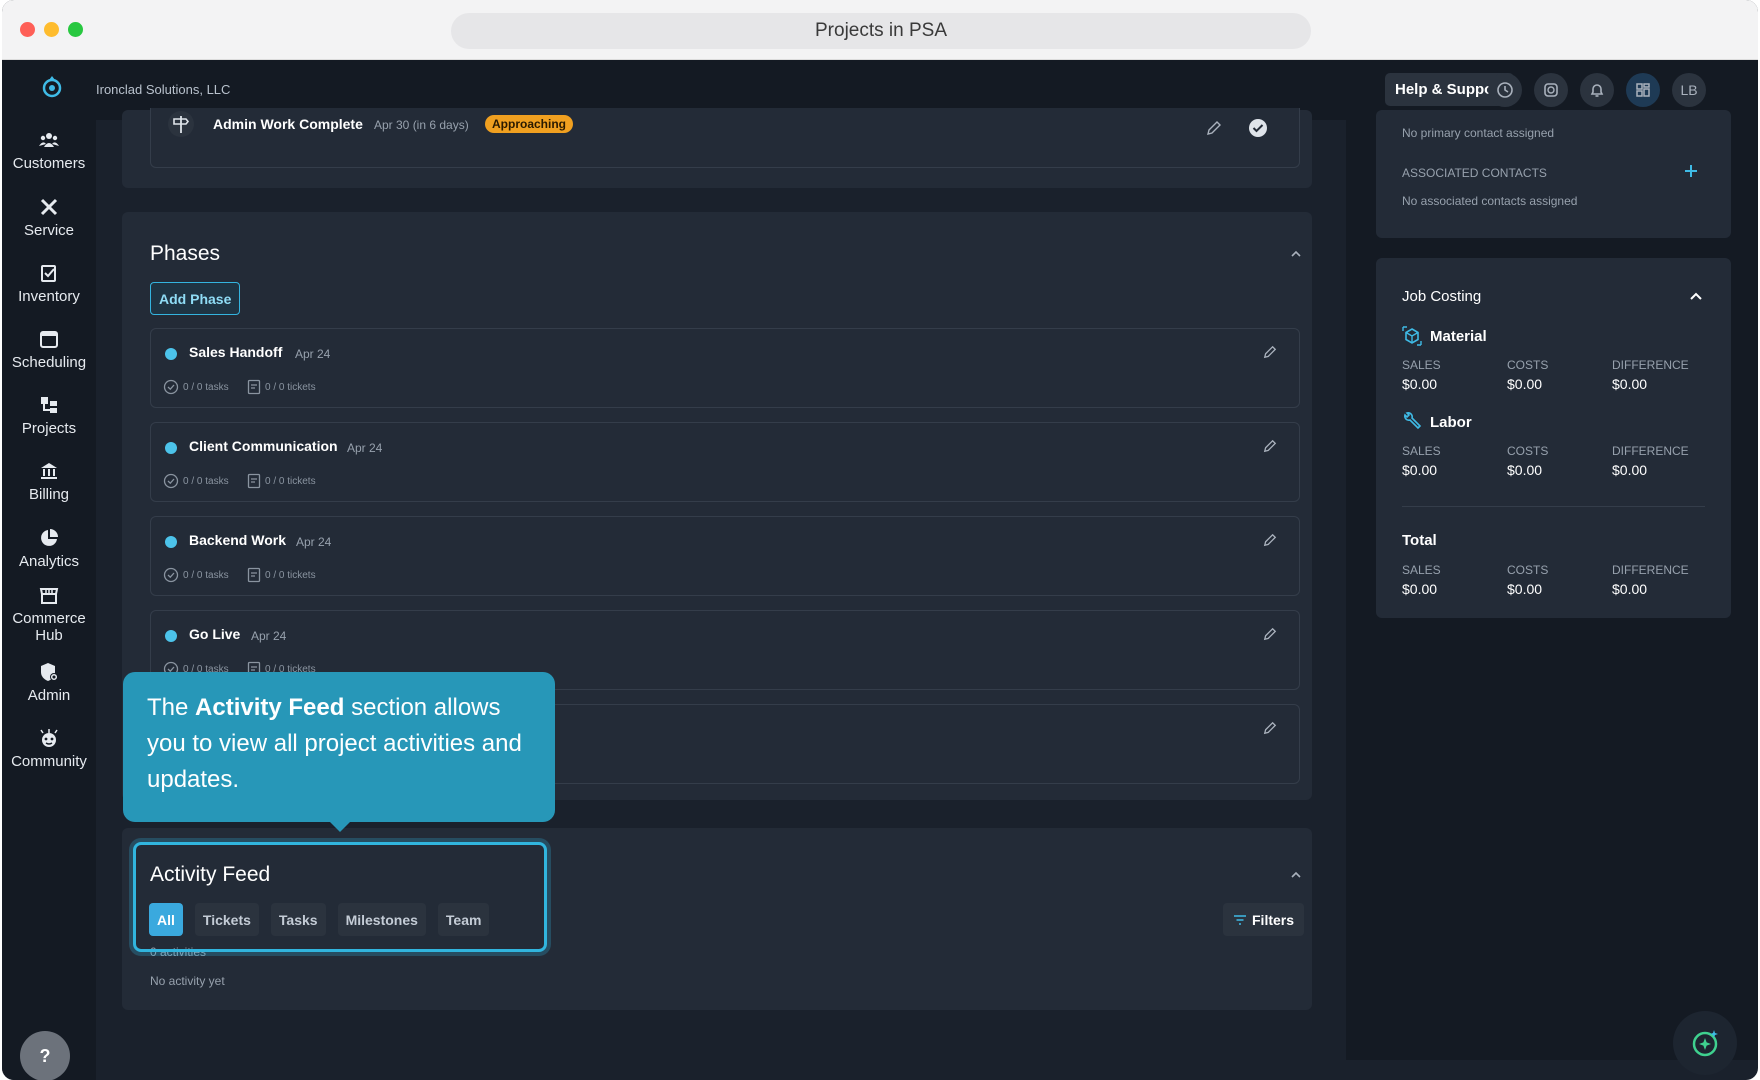 The image size is (1760, 1080). I want to click on sidebar-item-scheduling: Scheduling, so click(49, 349).